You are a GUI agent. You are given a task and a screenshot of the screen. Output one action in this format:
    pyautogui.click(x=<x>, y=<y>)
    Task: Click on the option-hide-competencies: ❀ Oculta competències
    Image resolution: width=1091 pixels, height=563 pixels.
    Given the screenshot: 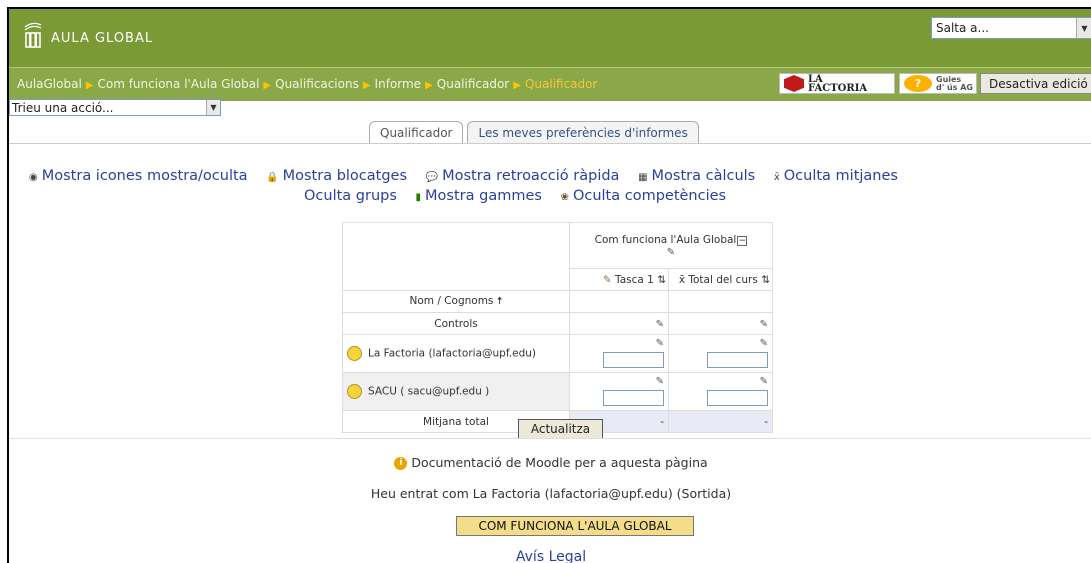 What is the action you would take?
    pyautogui.click(x=644, y=196)
    